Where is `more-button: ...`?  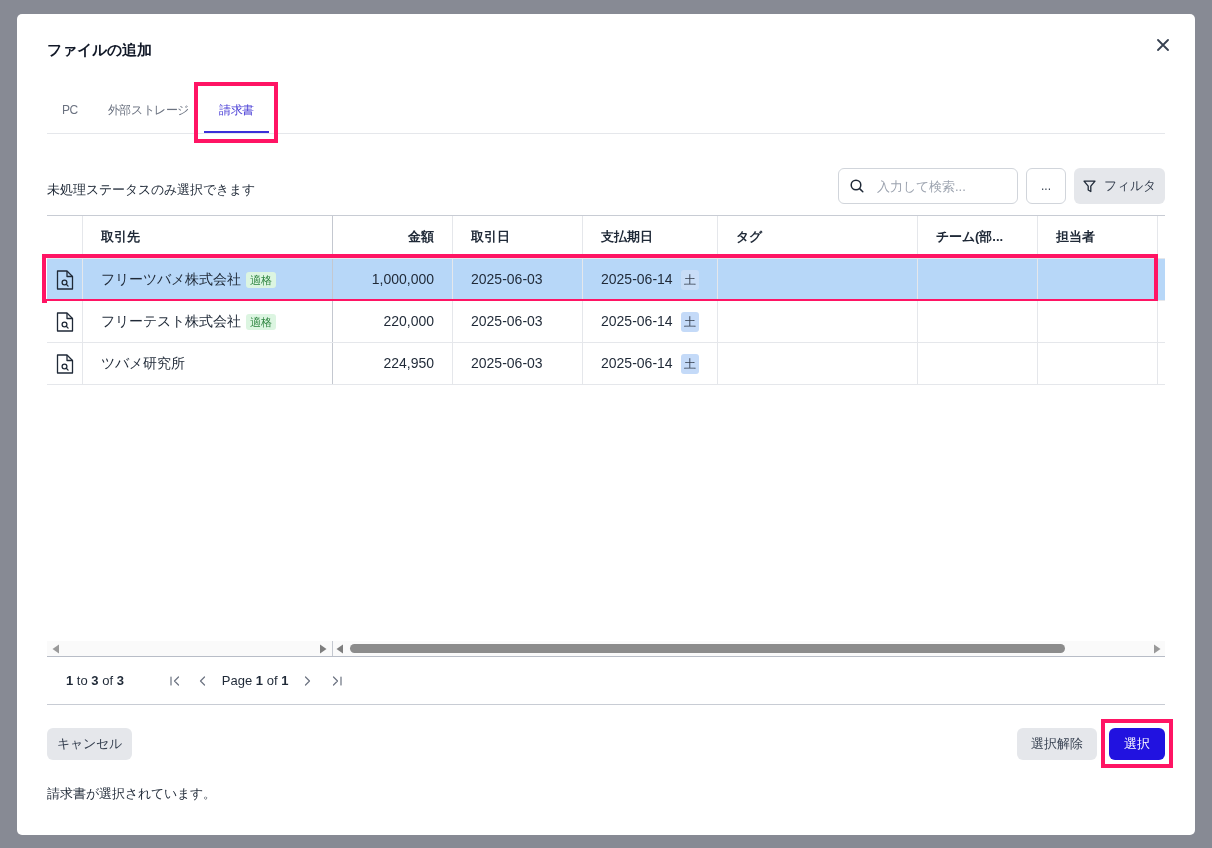 more-button: ... is located at coordinates (1046, 186).